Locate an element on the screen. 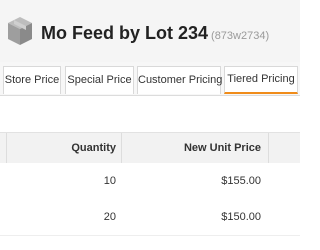  product-sku: (873w2734) is located at coordinates (240, 36).